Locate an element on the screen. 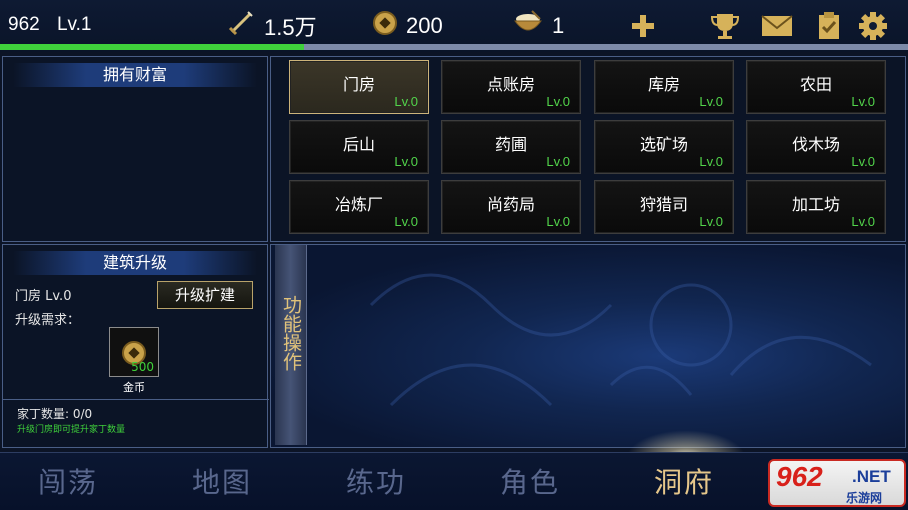 The height and width of the screenshot is (510, 908). building-card: 加工坊 Lv.0 is located at coordinates (816, 207).